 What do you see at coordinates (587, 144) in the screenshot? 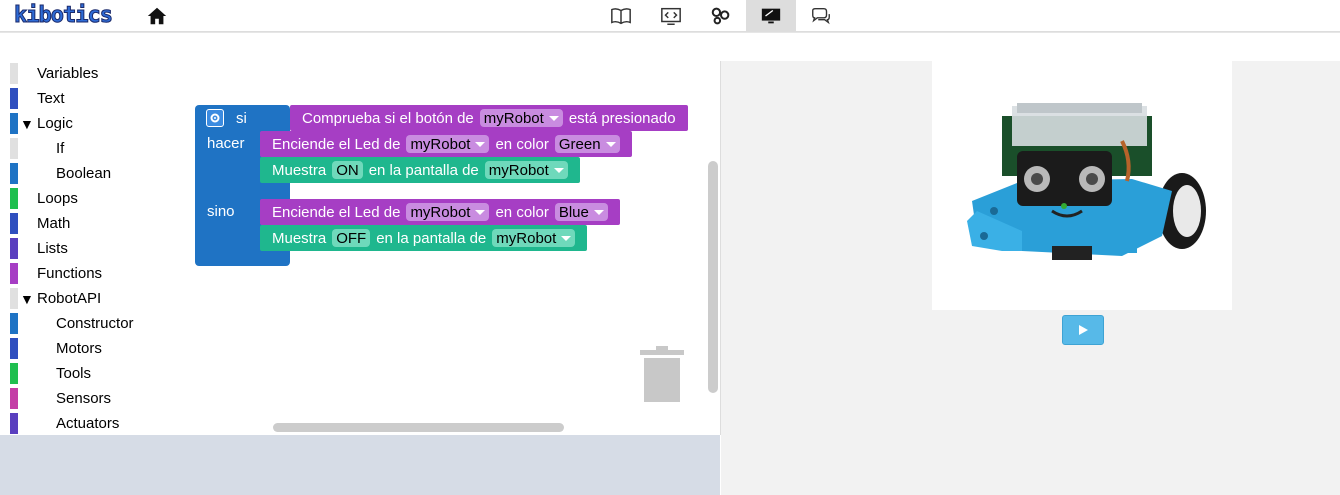
I see `led-on-color-dropdown: Green` at bounding box center [587, 144].